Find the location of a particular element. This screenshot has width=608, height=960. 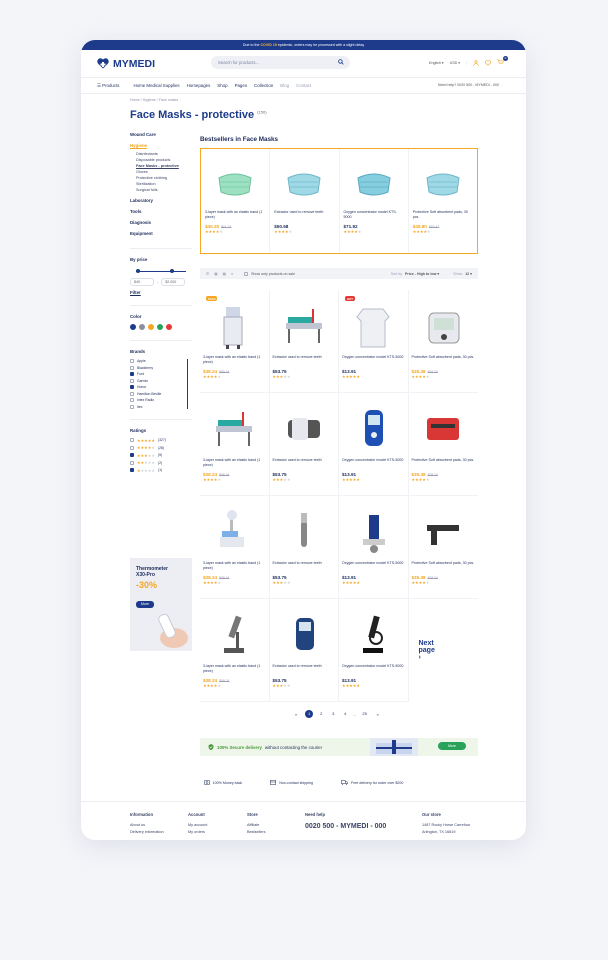

rating-option: ★★★★★ (28) is located at coordinates (161, 447).